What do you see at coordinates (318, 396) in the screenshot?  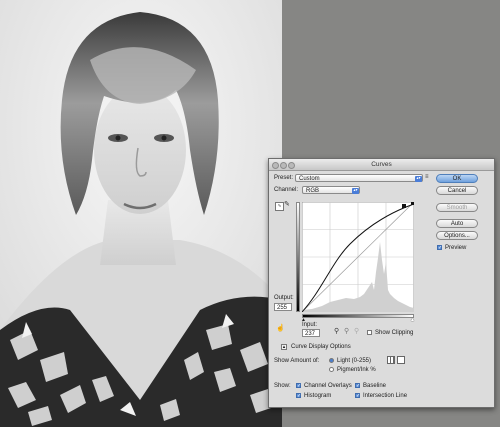 I see `histogram-label: Histogram` at bounding box center [318, 396].